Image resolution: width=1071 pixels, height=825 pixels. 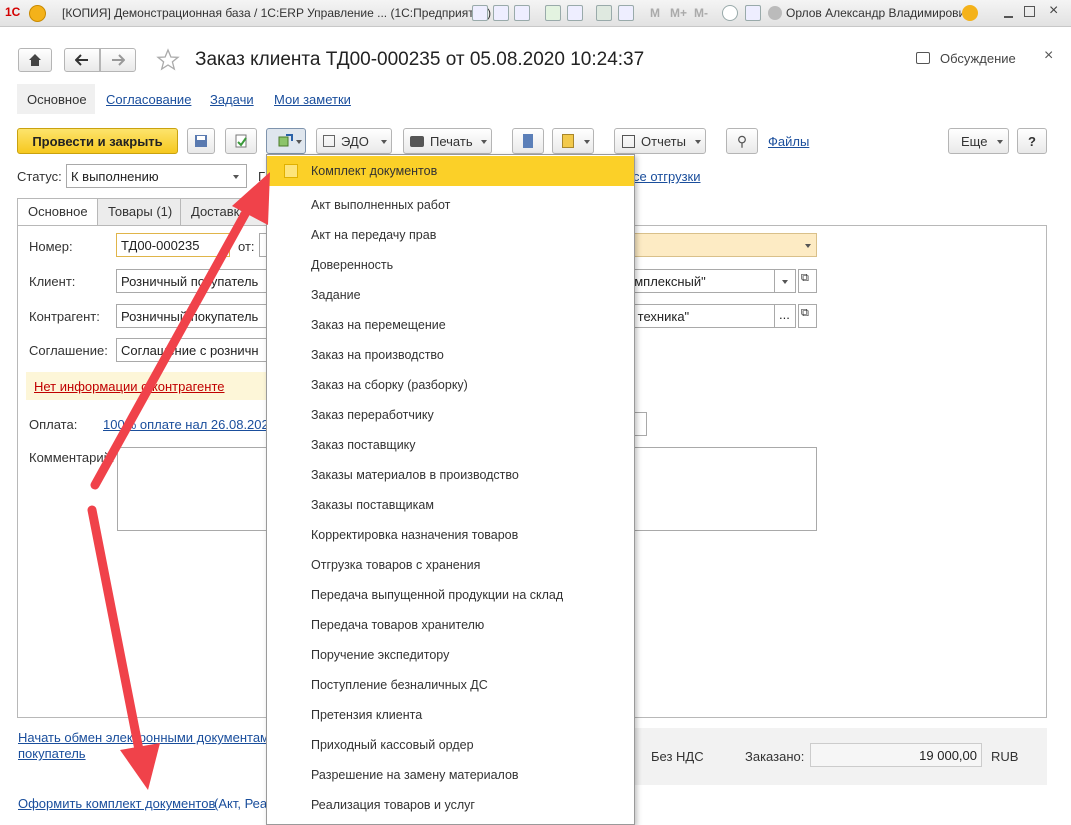 What do you see at coordinates (192, 281) in the screenshot?
I see `client-field: Розничный покупатель` at bounding box center [192, 281].